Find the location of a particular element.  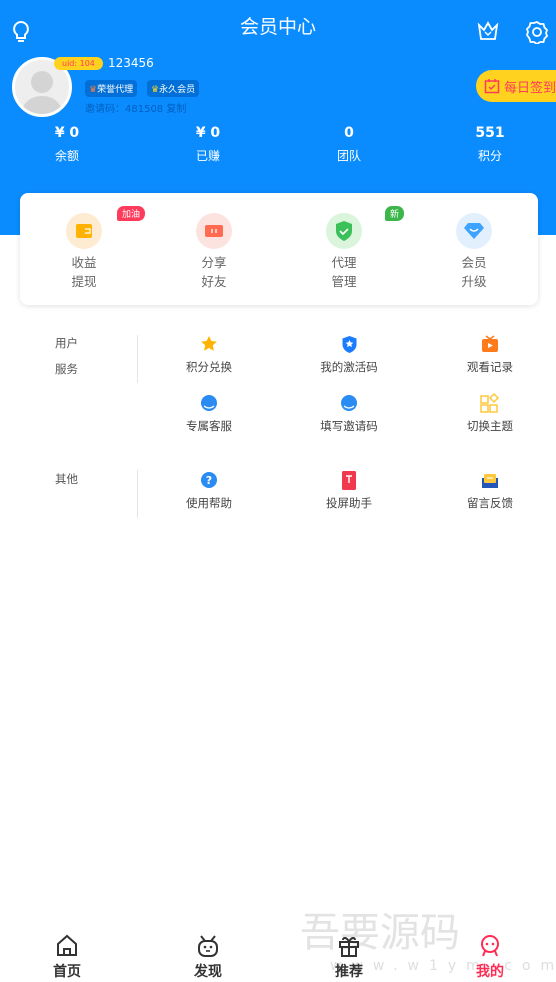

service-points-exchange: 积分兑换 is located at coordinates (209, 354).